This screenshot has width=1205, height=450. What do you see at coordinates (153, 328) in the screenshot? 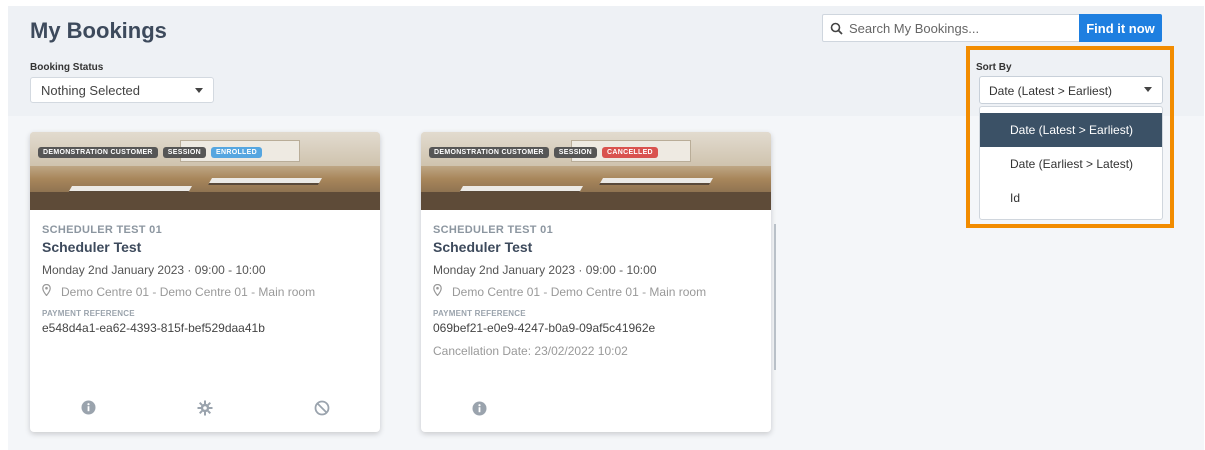
I see `payment-reference: e548d4a1-ea62-4393-815f-bef529daa41b` at bounding box center [153, 328].